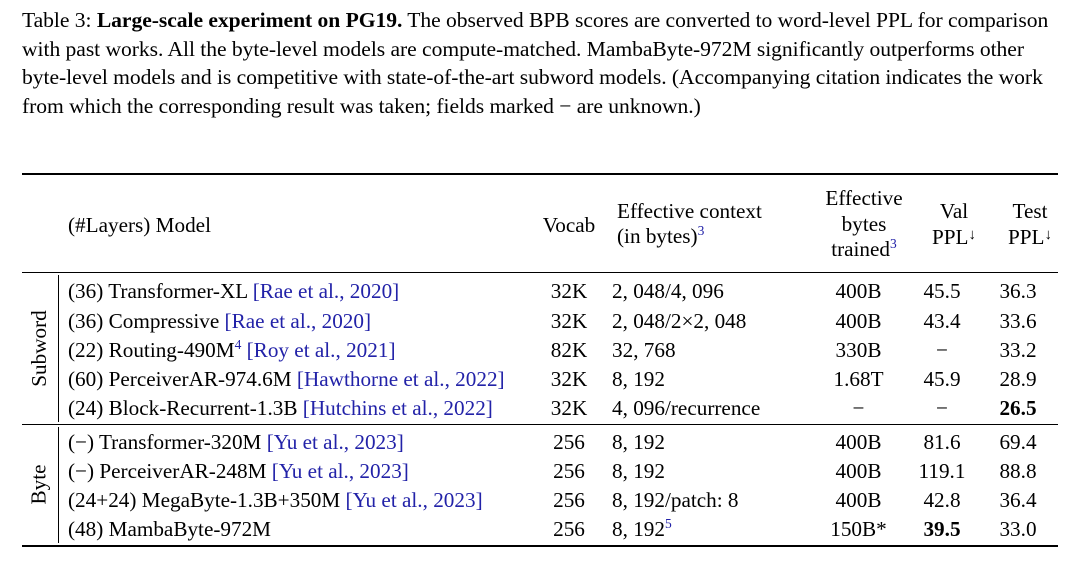 This screenshot has width=1080, height=580. What do you see at coordinates (569, 349) in the screenshot?
I see `cell-vocab: 82K` at bounding box center [569, 349].